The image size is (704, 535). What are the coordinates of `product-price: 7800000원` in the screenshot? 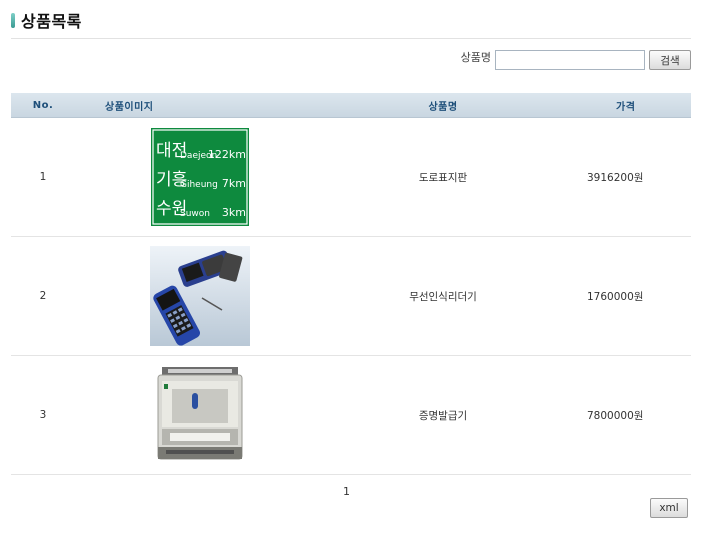 It's located at (626, 415).